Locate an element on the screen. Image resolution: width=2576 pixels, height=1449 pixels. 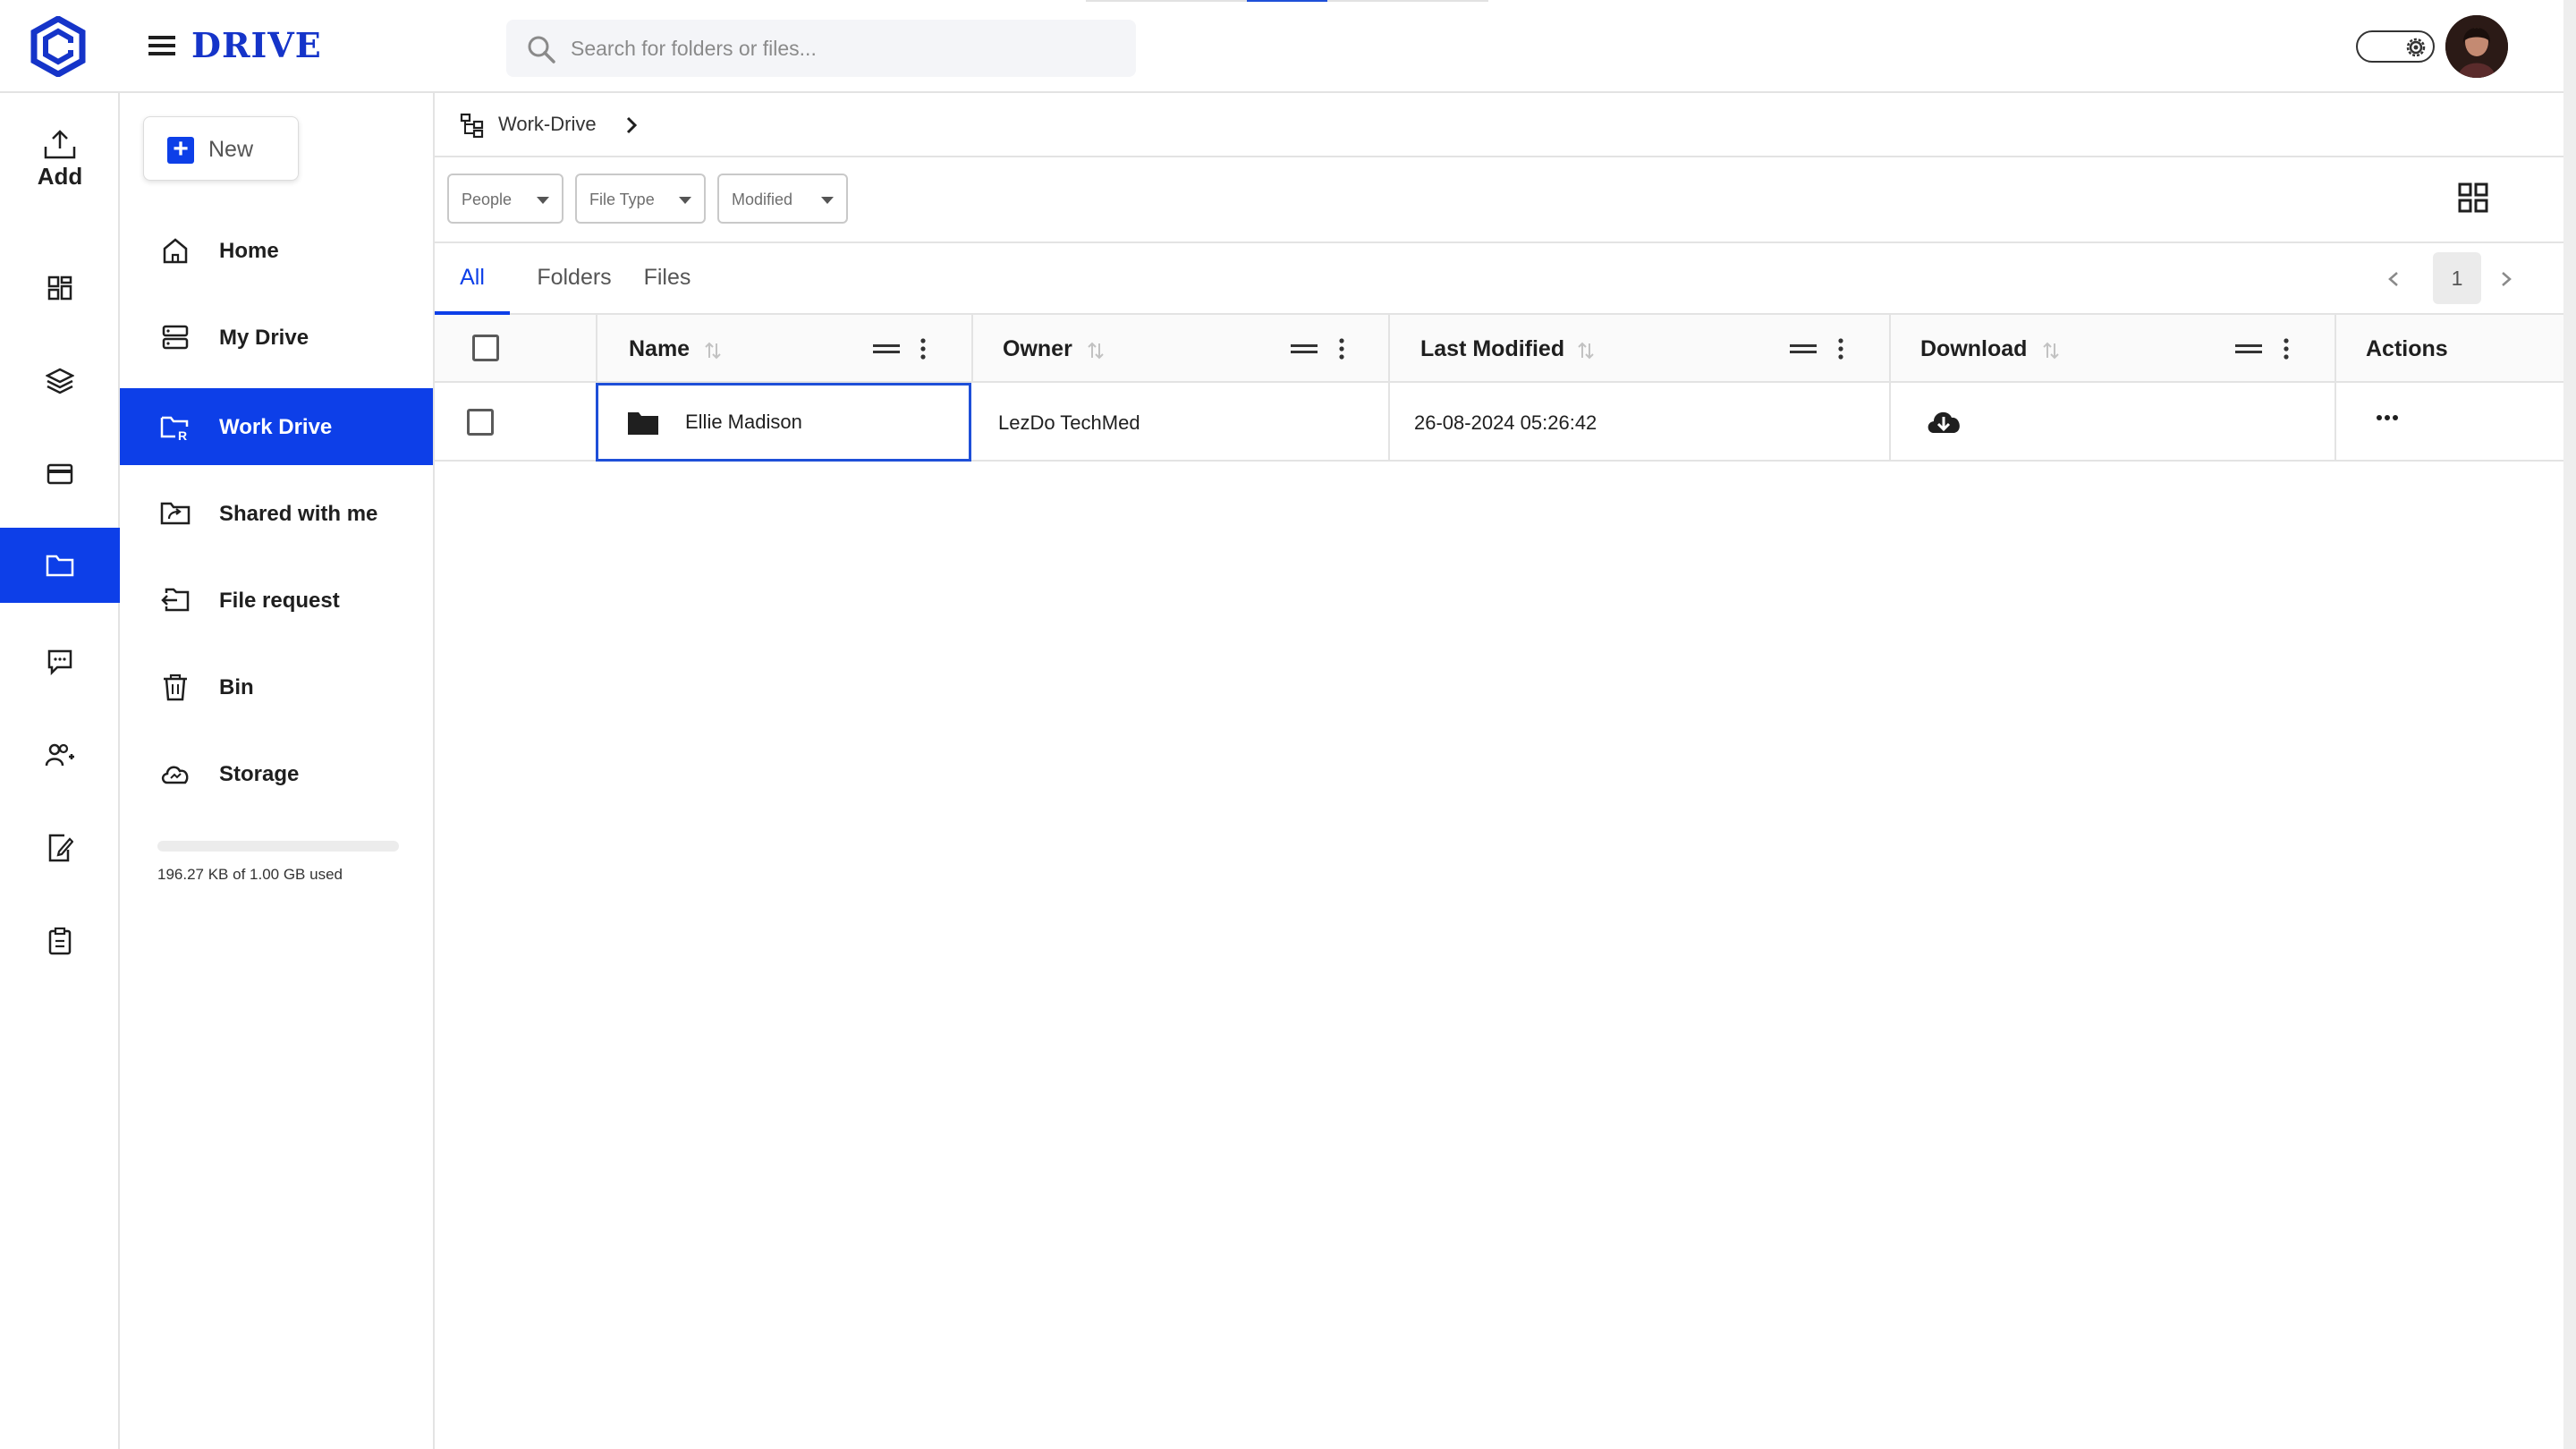
rail-users is located at coordinates (60, 754).